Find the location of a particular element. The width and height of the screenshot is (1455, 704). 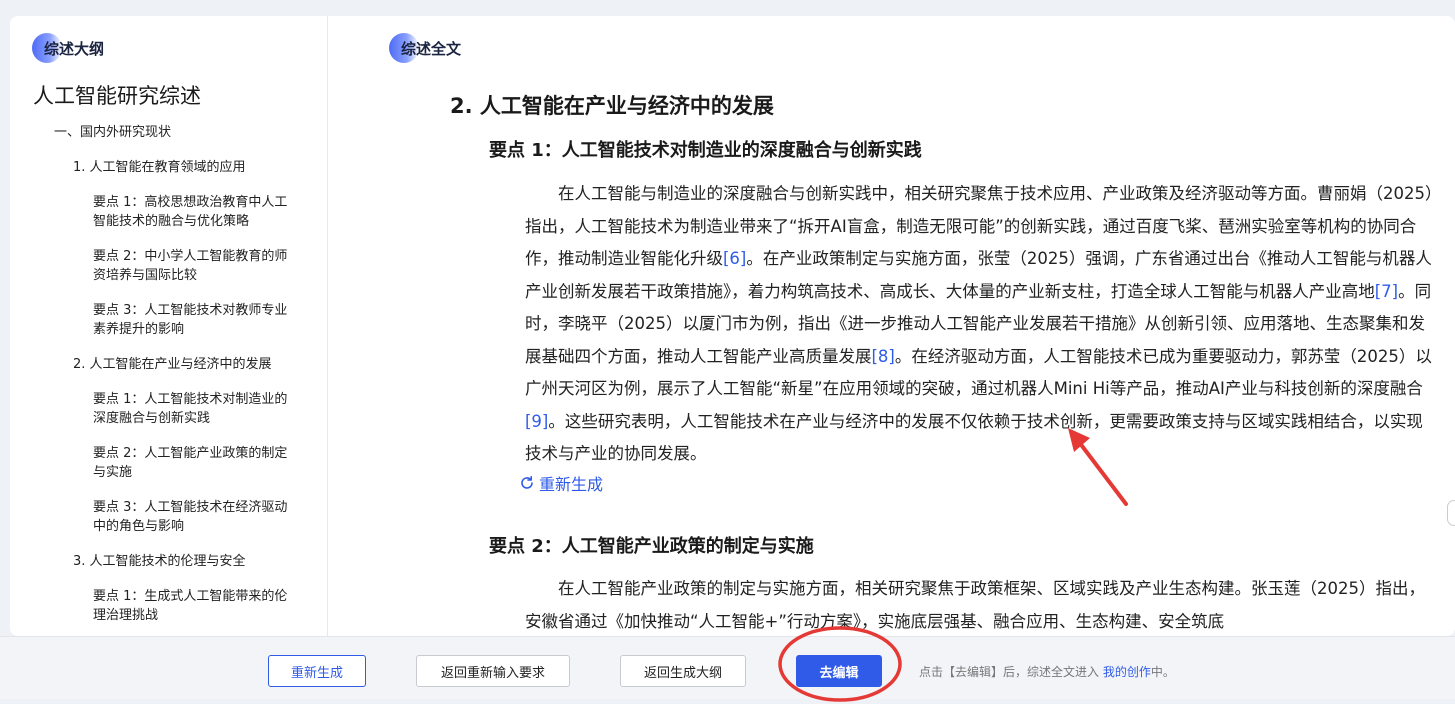

outline-item-2: 2. 人工智能在产业与经济中的发展 is located at coordinates (172, 364).